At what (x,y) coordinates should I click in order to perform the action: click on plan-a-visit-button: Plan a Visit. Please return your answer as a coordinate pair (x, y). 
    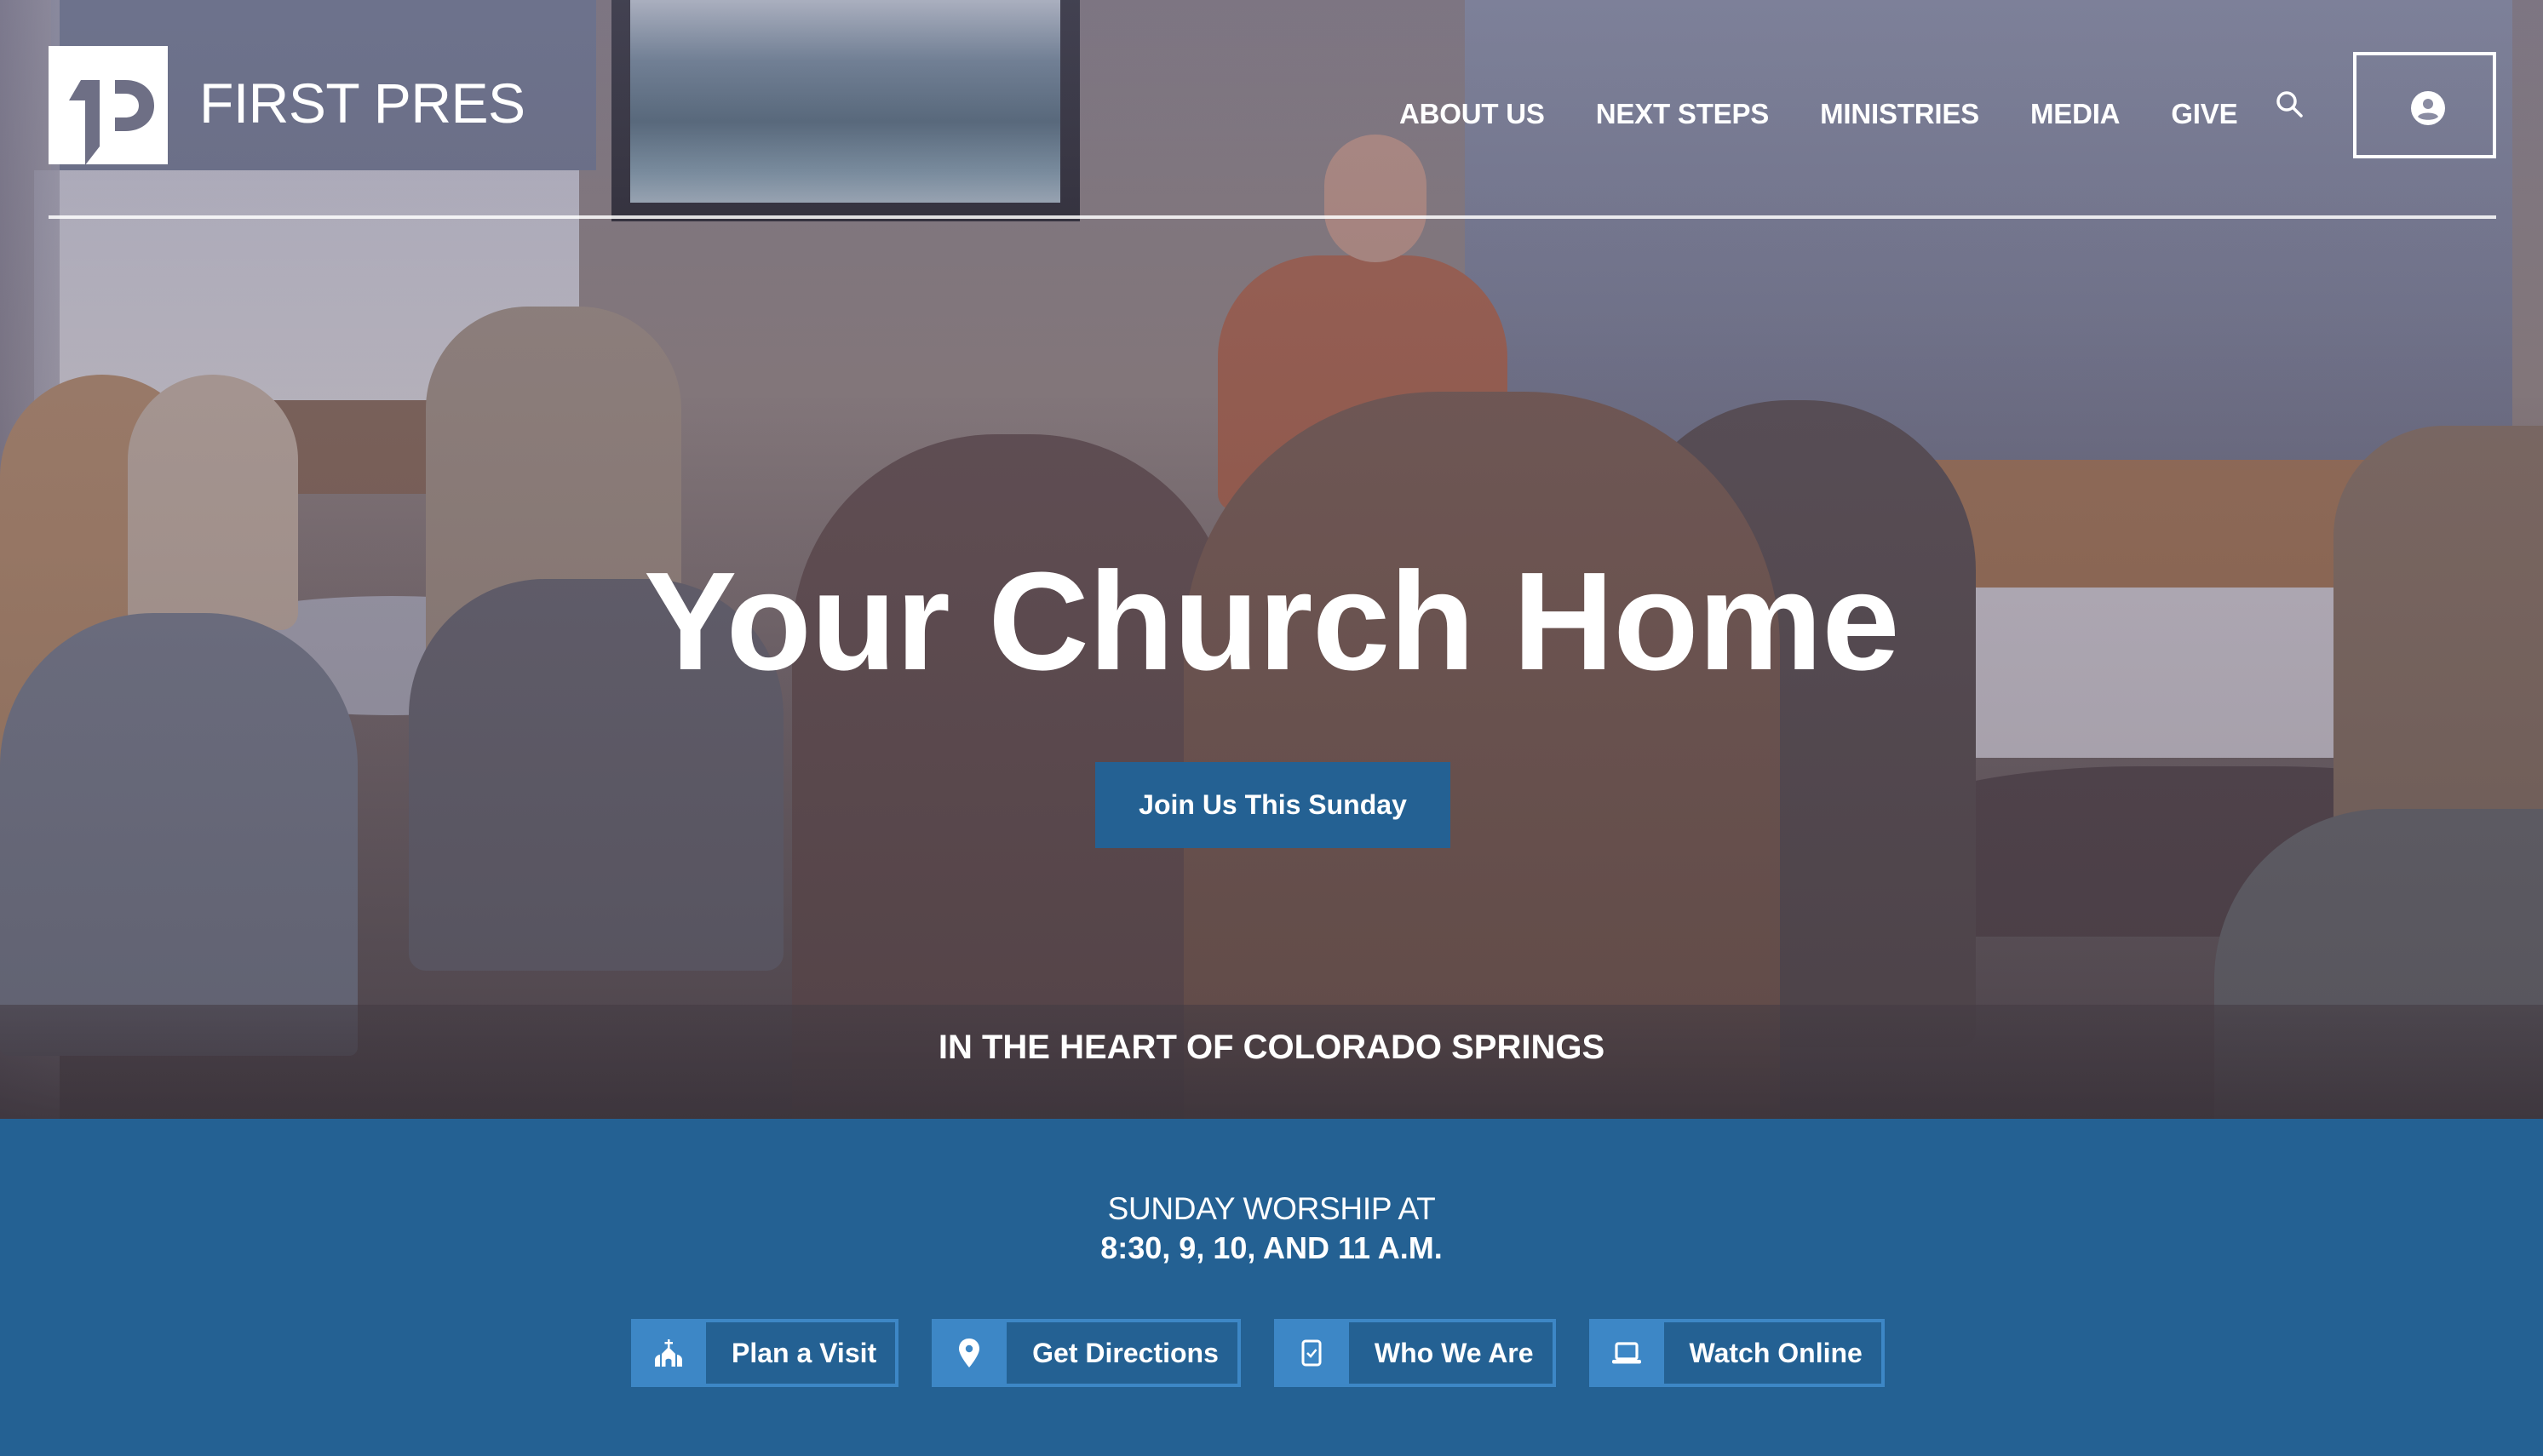
    Looking at the image, I should click on (765, 1353).